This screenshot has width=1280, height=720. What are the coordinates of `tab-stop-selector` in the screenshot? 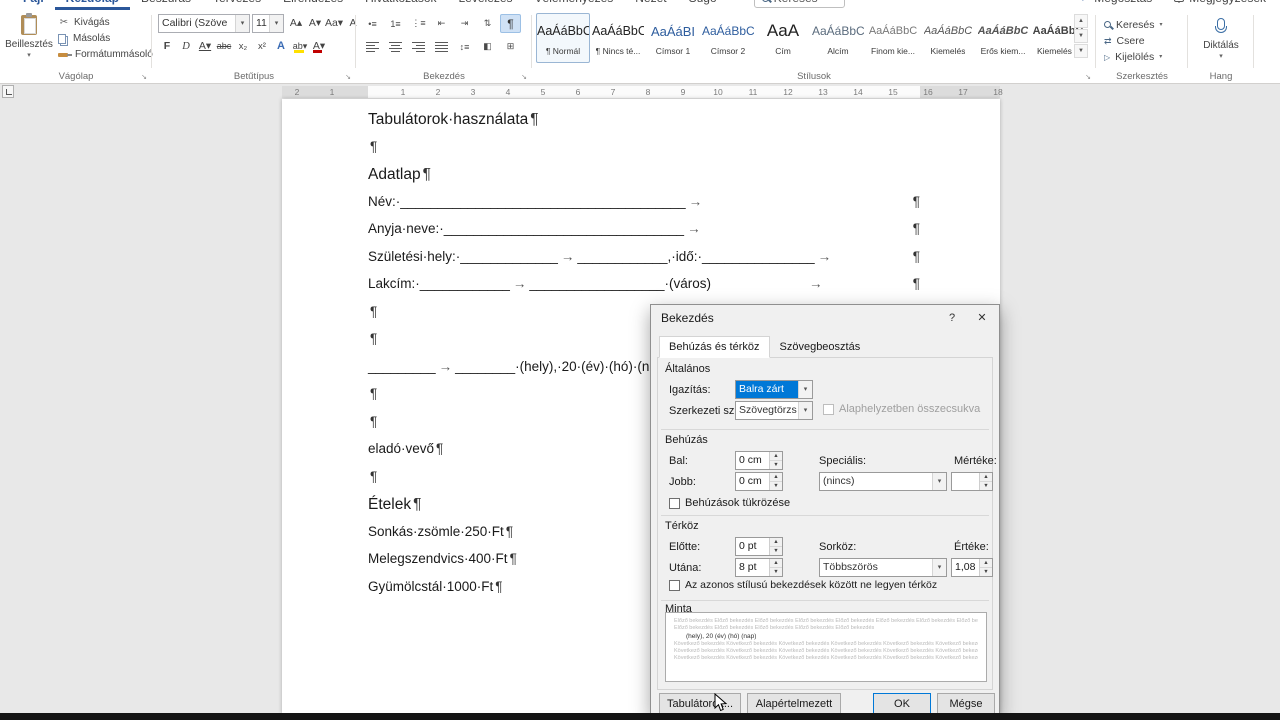 It's located at (8, 91).